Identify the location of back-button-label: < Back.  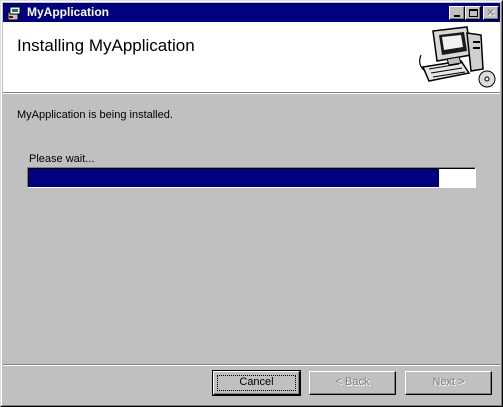
(352, 382).